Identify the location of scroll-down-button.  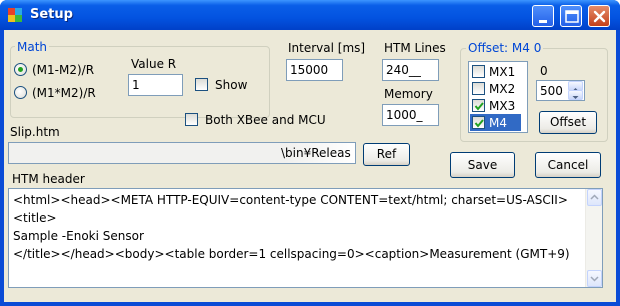
(594, 278).